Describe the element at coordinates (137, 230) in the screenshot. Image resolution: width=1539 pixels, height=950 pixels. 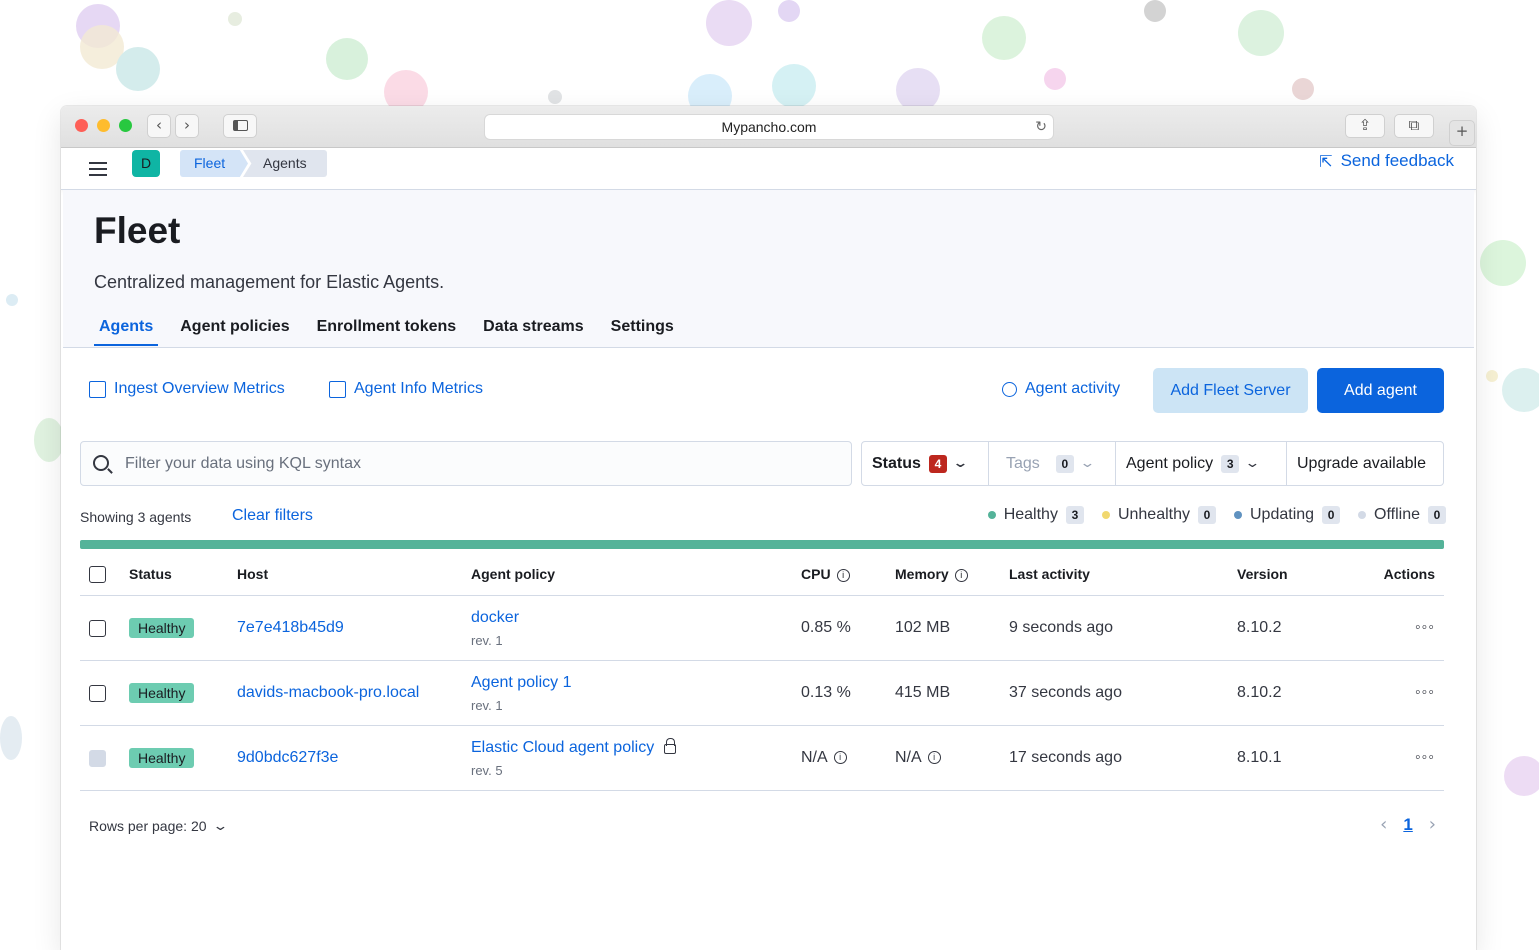
I see `page-title: Fleet` at that location.